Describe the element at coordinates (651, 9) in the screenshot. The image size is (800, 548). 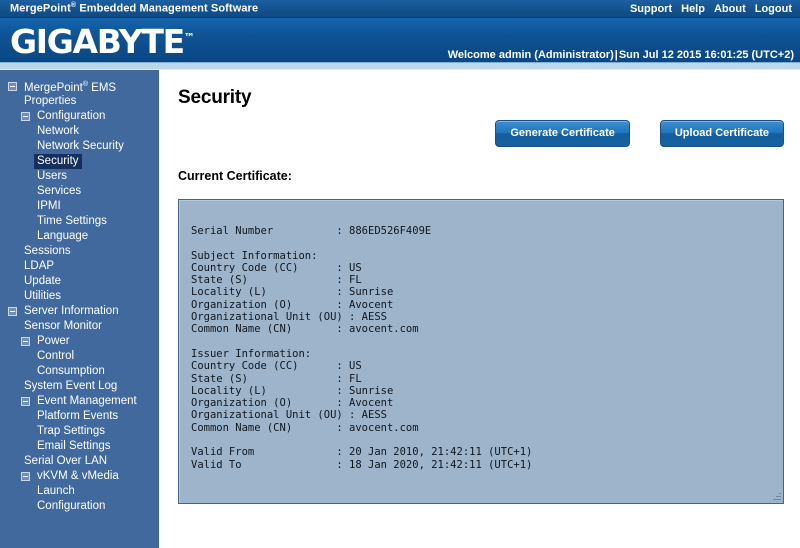
I see `support-link: Support` at that location.